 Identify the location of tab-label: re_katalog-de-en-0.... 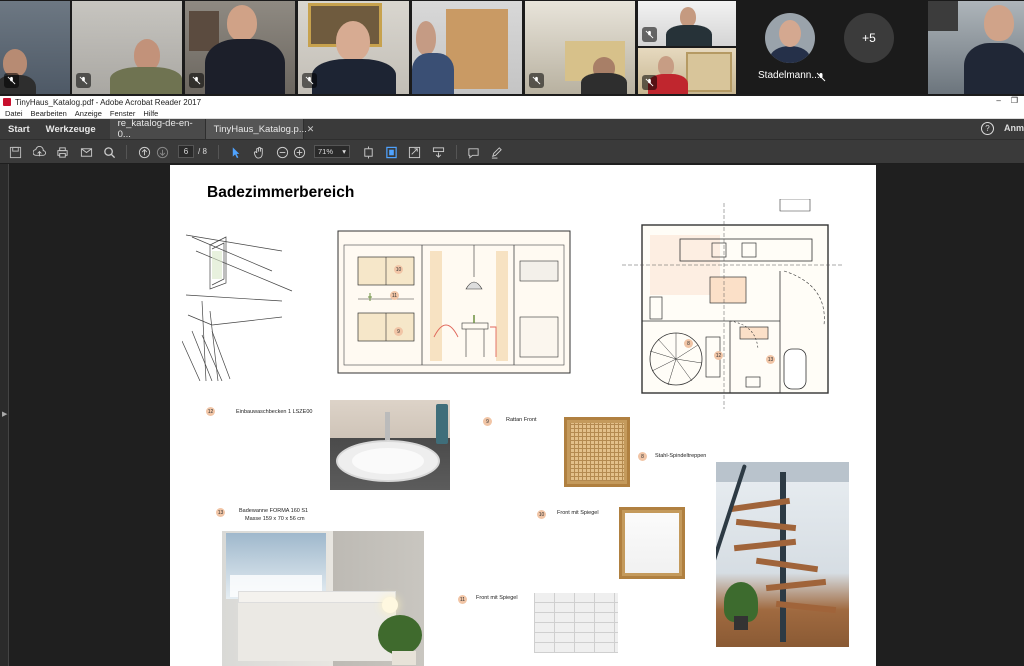
(155, 129).